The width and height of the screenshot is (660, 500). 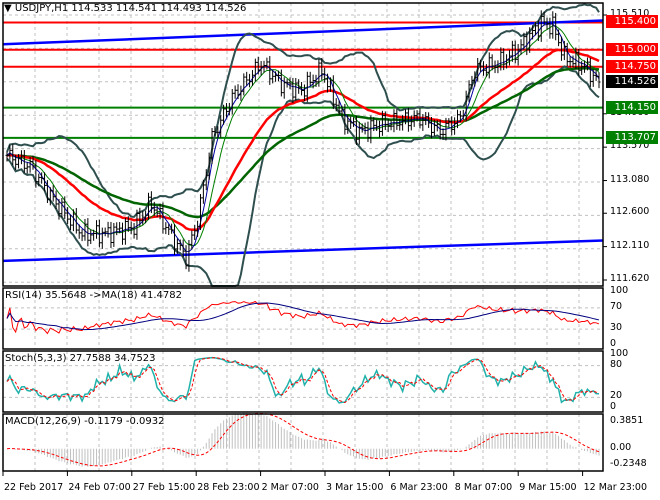 What do you see at coordinates (632, 82) in the screenshot?
I see `price-tag: 114.526` at bounding box center [632, 82].